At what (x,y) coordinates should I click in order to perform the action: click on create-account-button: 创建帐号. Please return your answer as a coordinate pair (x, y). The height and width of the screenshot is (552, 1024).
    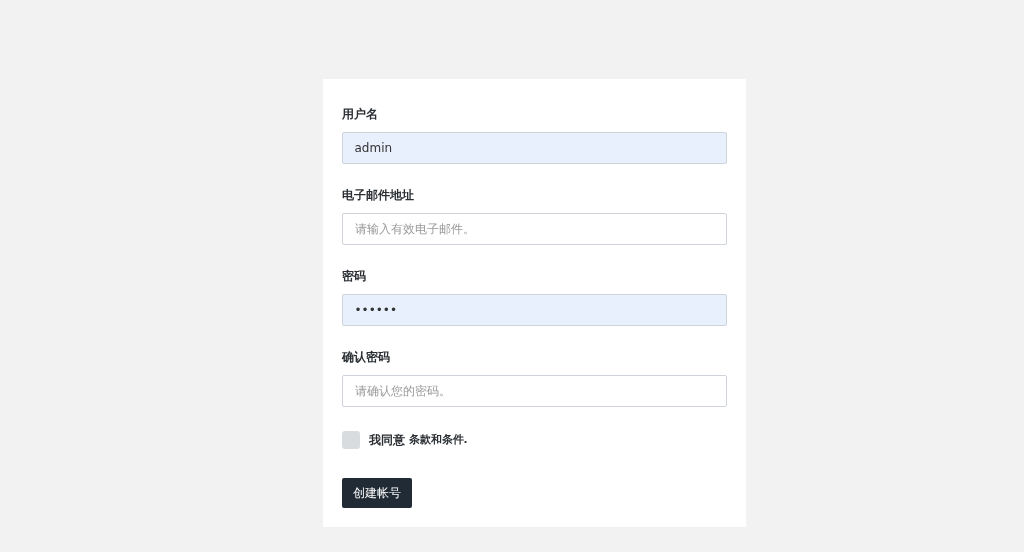
    Looking at the image, I should click on (376, 493).